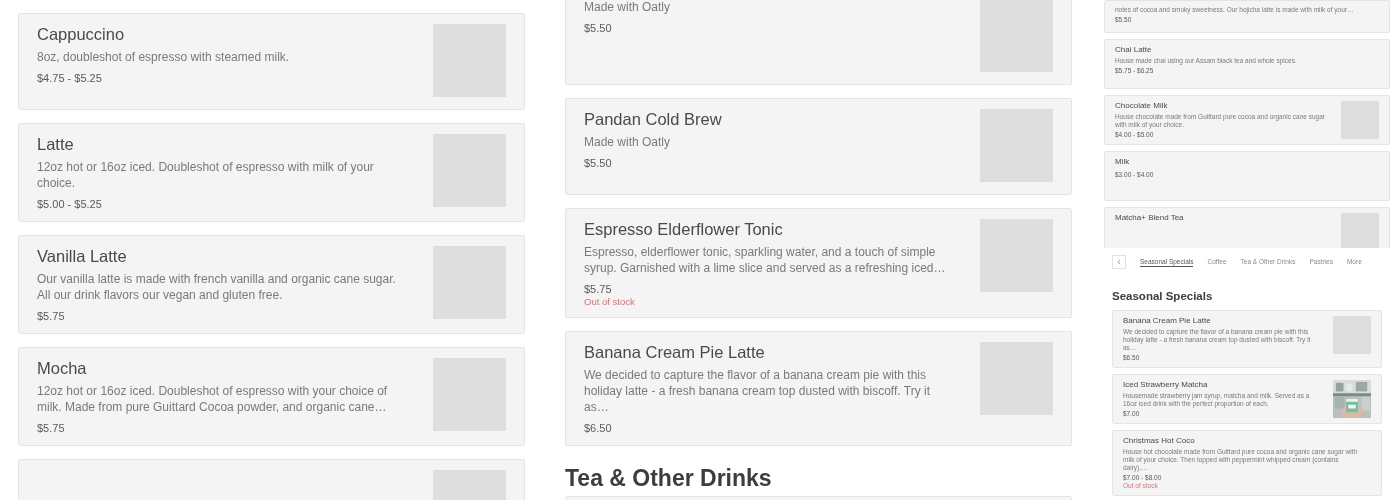 The height and width of the screenshot is (500, 1400). I want to click on item-name: Latte, so click(56, 144).